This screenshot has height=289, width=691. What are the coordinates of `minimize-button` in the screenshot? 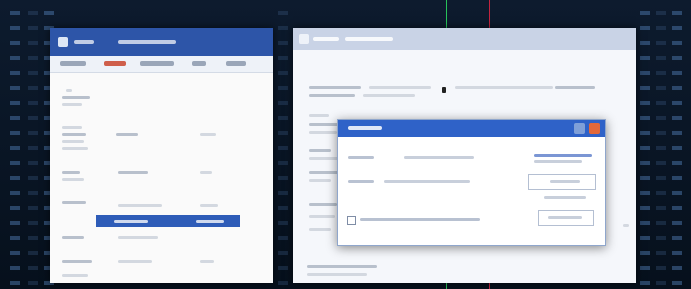 It's located at (579, 128).